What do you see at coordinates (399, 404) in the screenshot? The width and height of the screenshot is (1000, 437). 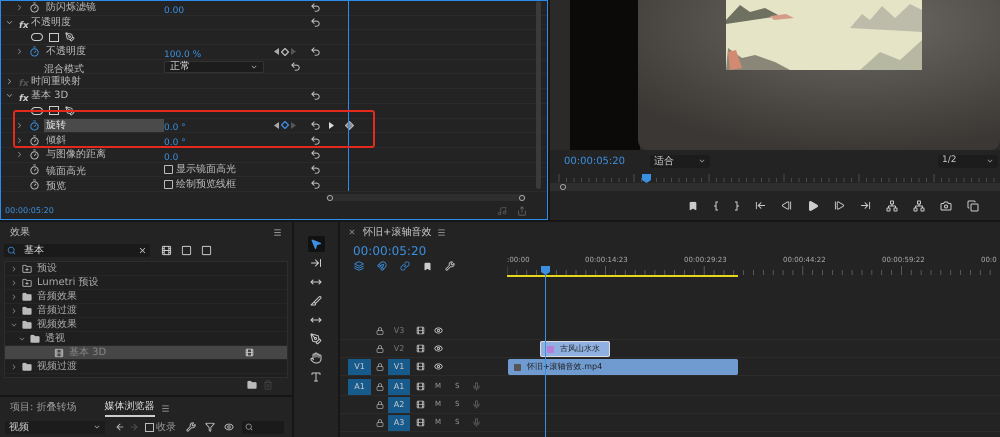 I see `track-target: A2` at bounding box center [399, 404].